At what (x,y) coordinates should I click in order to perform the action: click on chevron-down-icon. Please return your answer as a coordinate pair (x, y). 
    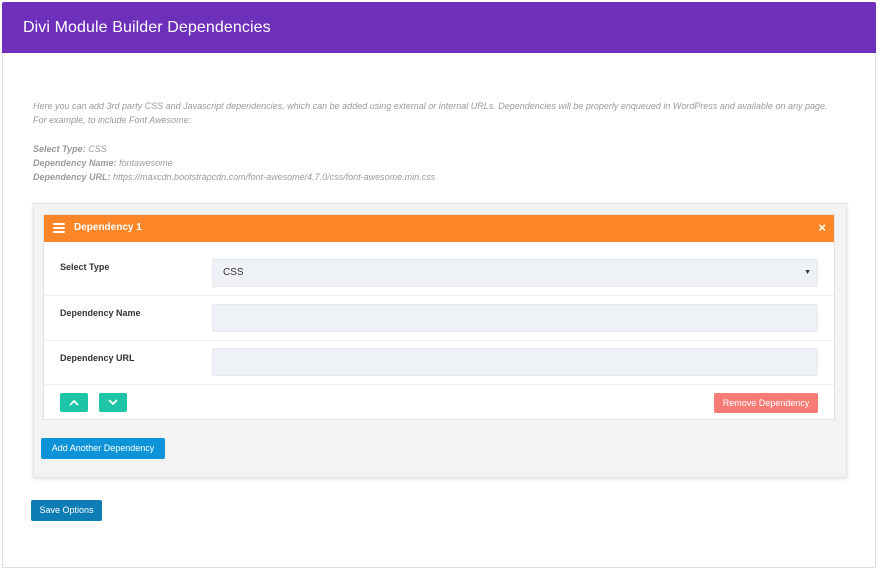
    Looking at the image, I should click on (113, 402).